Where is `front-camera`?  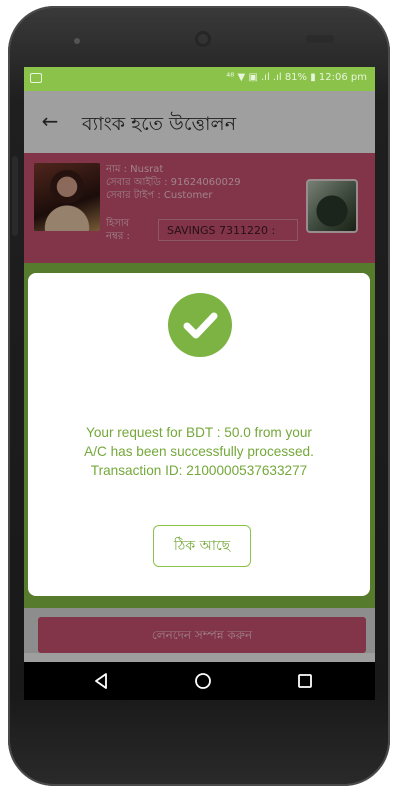
front-camera is located at coordinates (203, 39).